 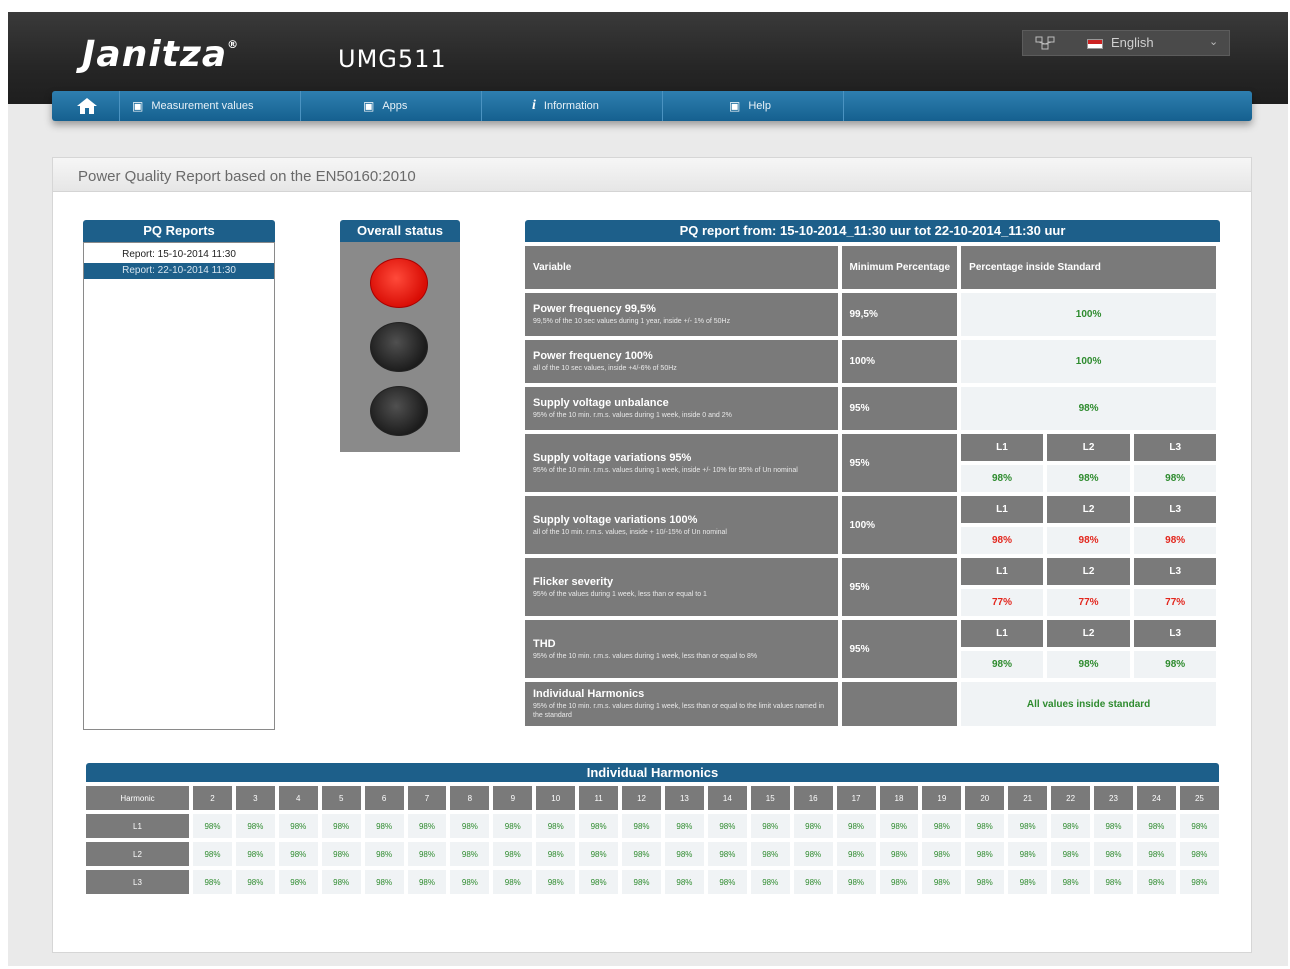 What do you see at coordinates (1132, 42) in the screenshot?
I see `language-label: English` at bounding box center [1132, 42].